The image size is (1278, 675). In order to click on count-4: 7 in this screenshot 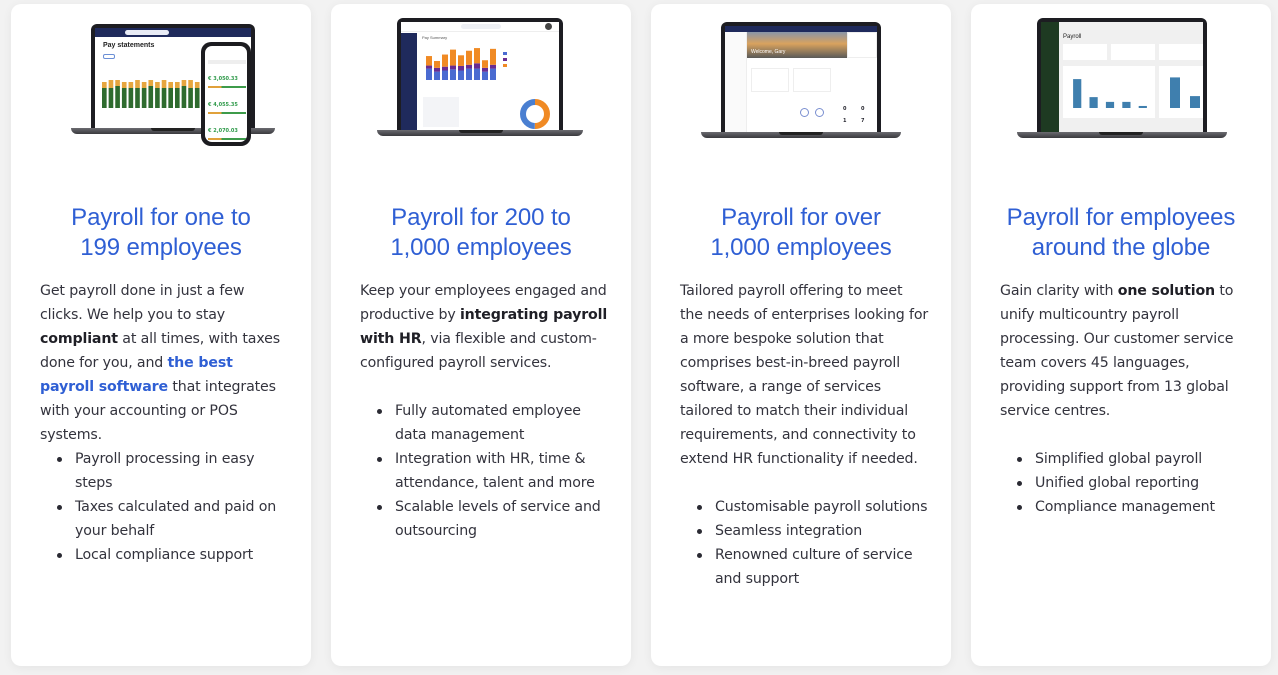, I will do `click(863, 121)`.